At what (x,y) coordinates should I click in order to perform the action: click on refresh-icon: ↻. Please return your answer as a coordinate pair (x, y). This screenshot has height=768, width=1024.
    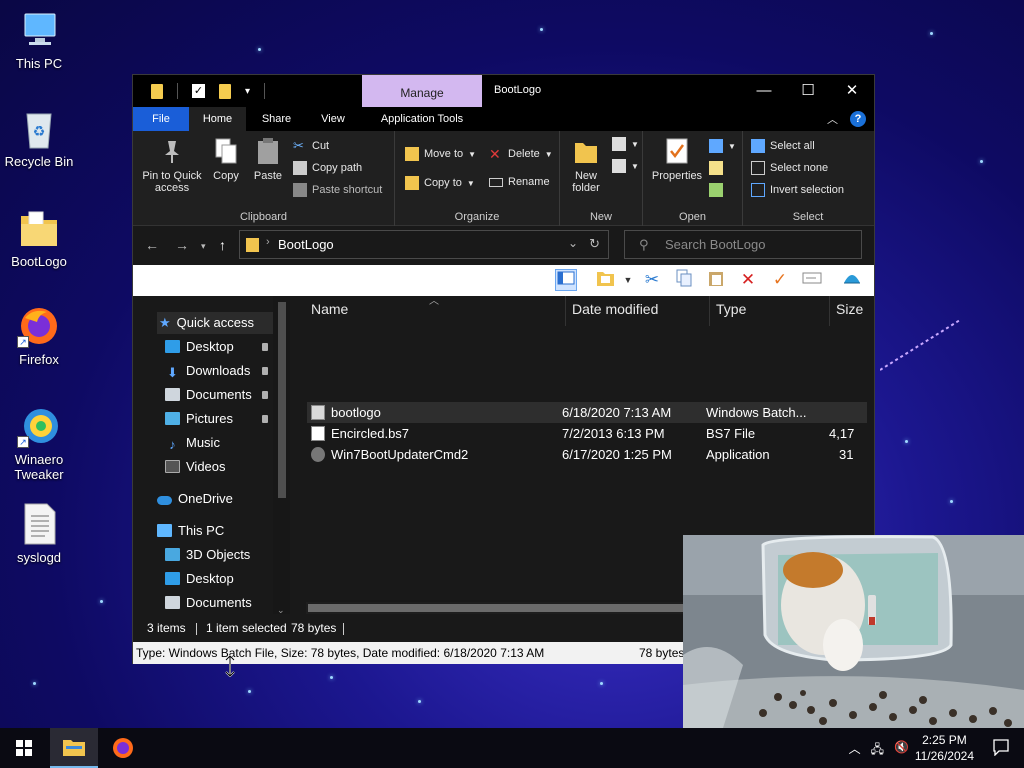
    Looking at the image, I should click on (594, 244).